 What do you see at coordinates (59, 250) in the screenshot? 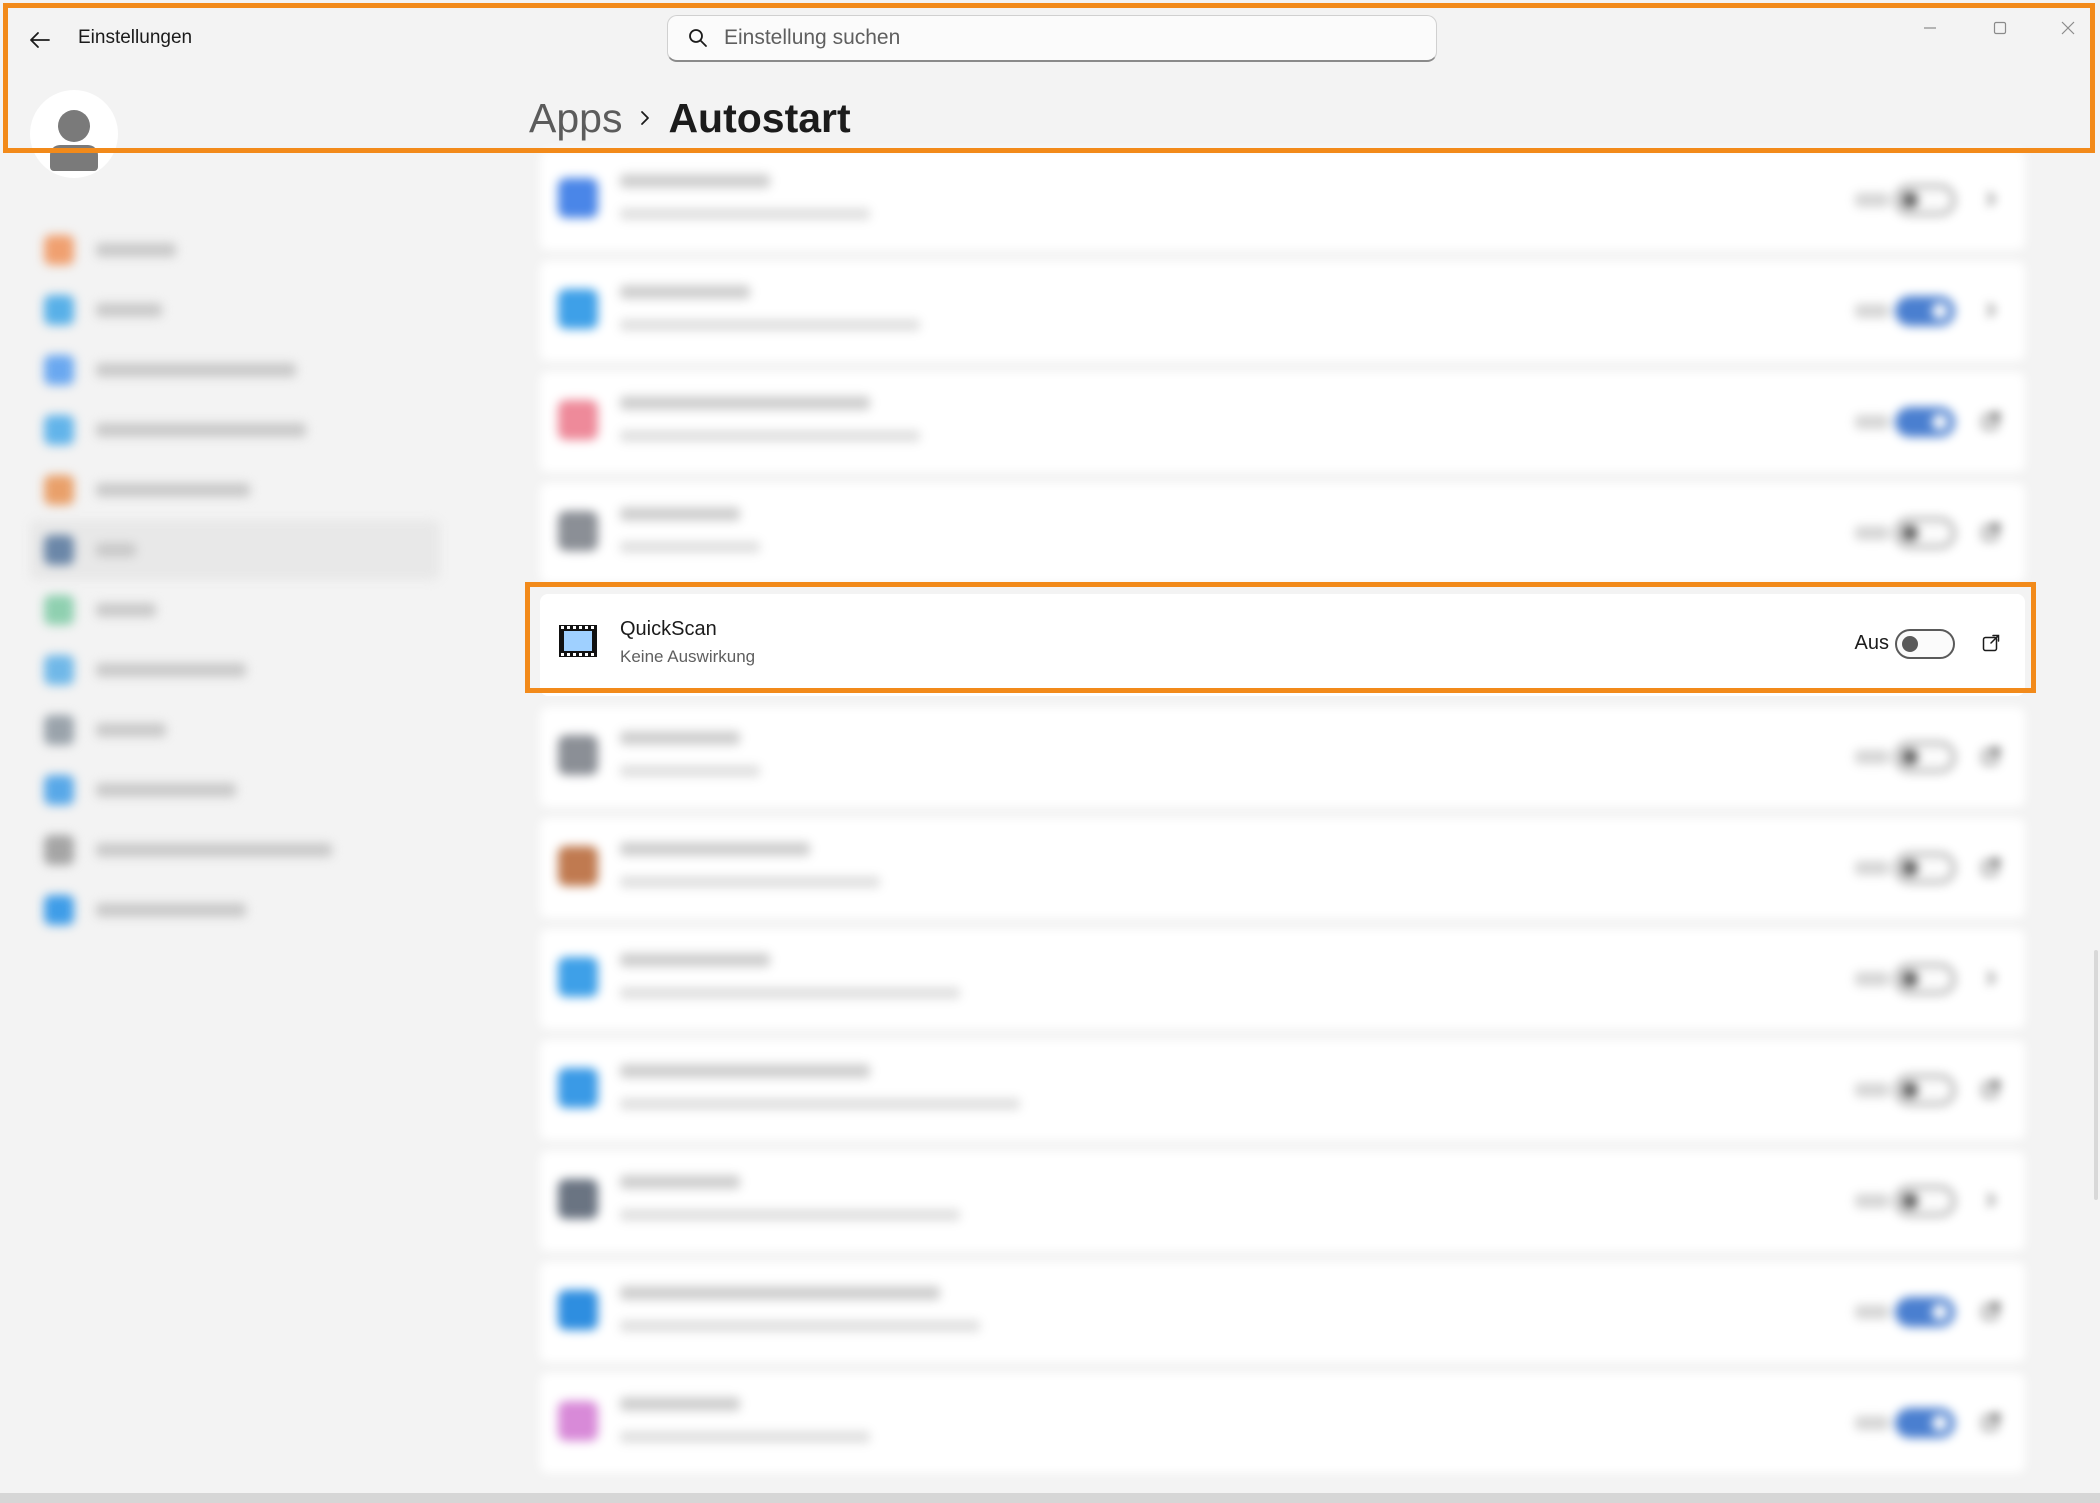
I see `home-icon` at bounding box center [59, 250].